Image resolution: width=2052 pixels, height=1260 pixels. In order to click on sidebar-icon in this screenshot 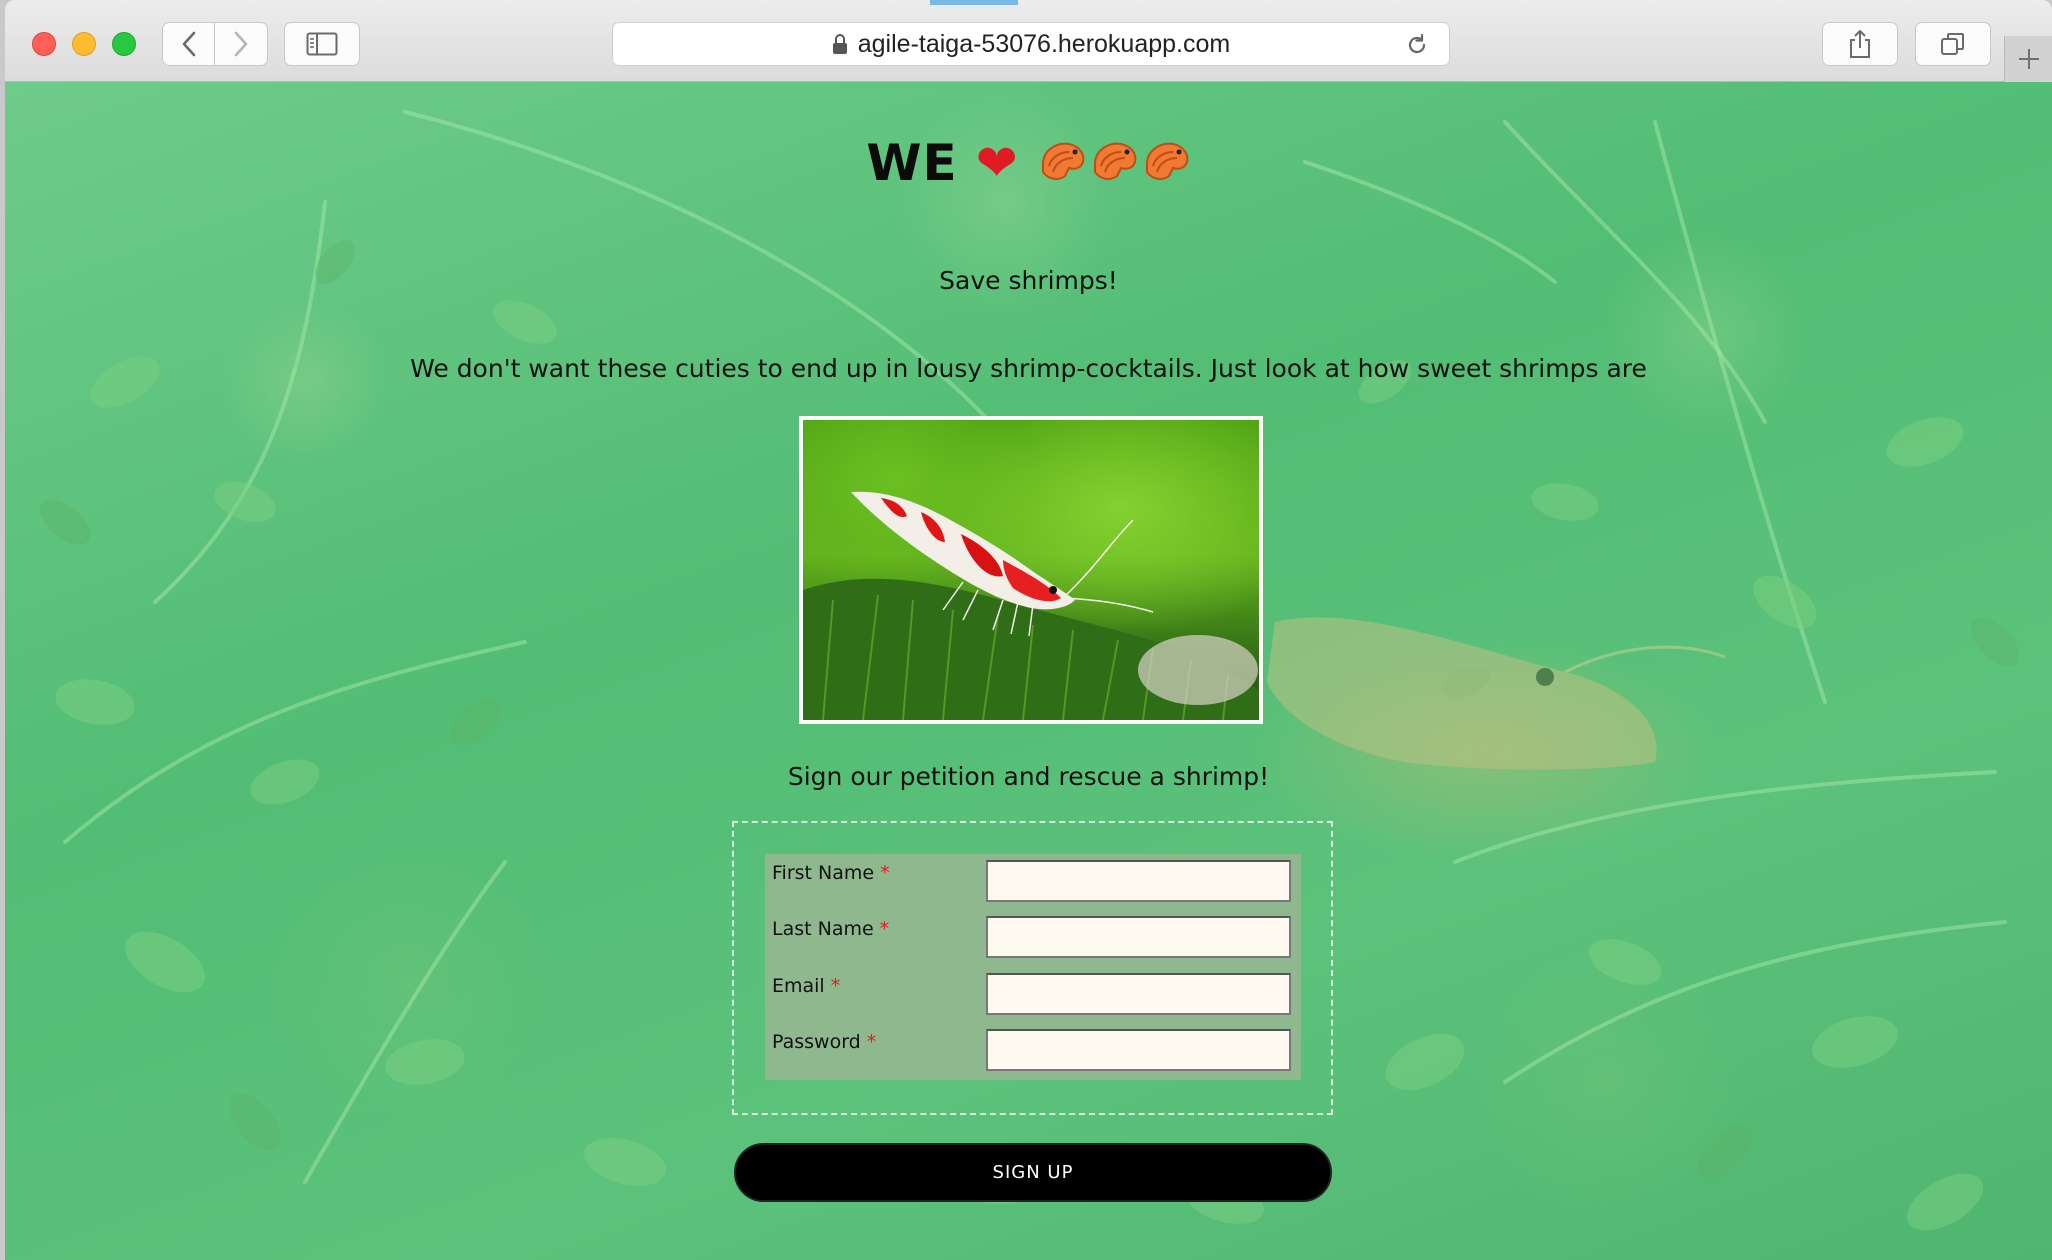, I will do `click(322, 44)`.